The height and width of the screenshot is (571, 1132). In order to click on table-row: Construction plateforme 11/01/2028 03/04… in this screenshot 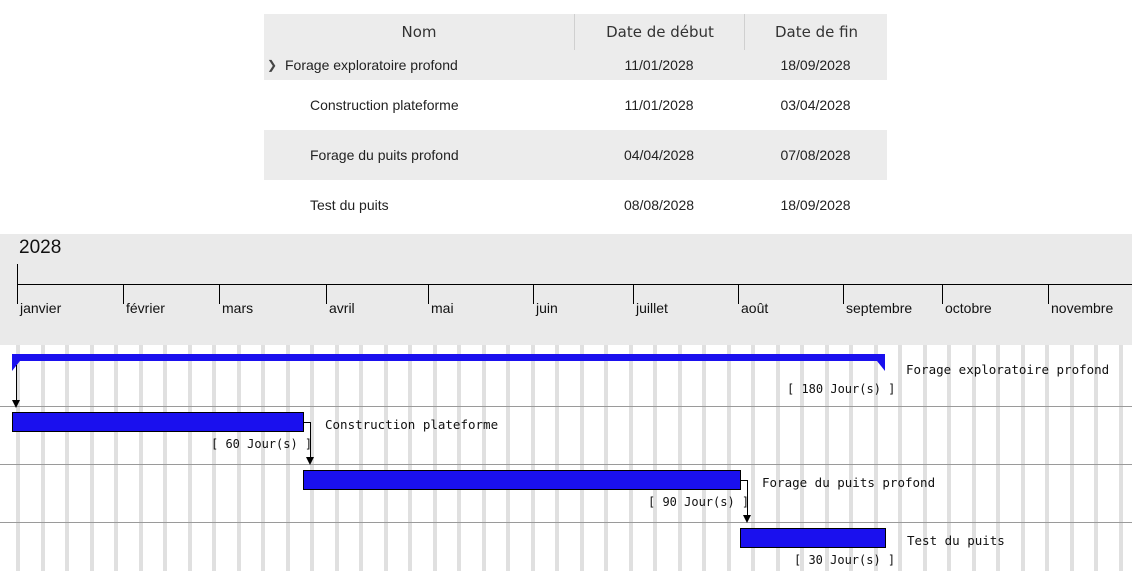, I will do `click(575, 105)`.